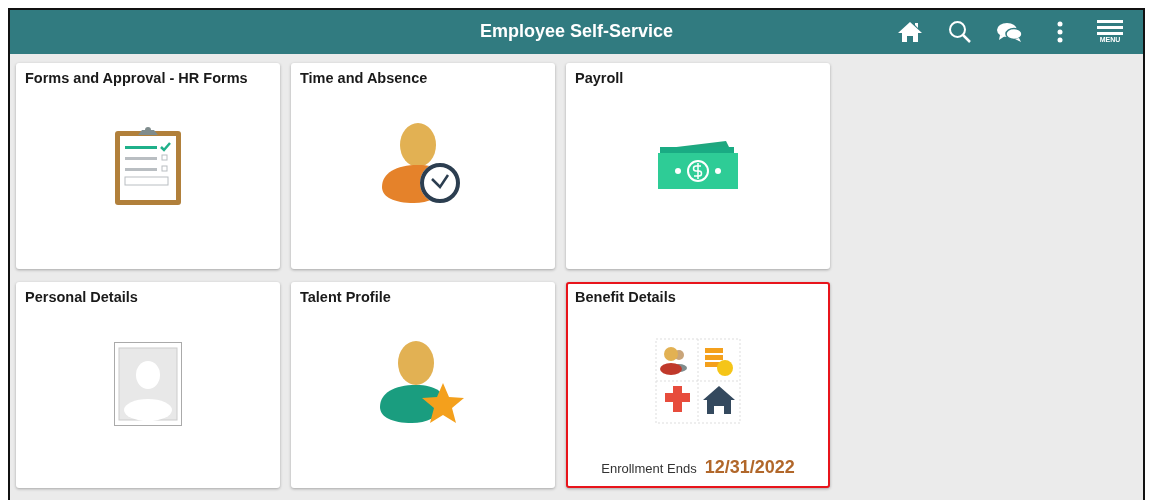 Image resolution: width=1150 pixels, height=500 pixels. Describe the element at coordinates (960, 32) in the screenshot. I see `search-icon` at that location.